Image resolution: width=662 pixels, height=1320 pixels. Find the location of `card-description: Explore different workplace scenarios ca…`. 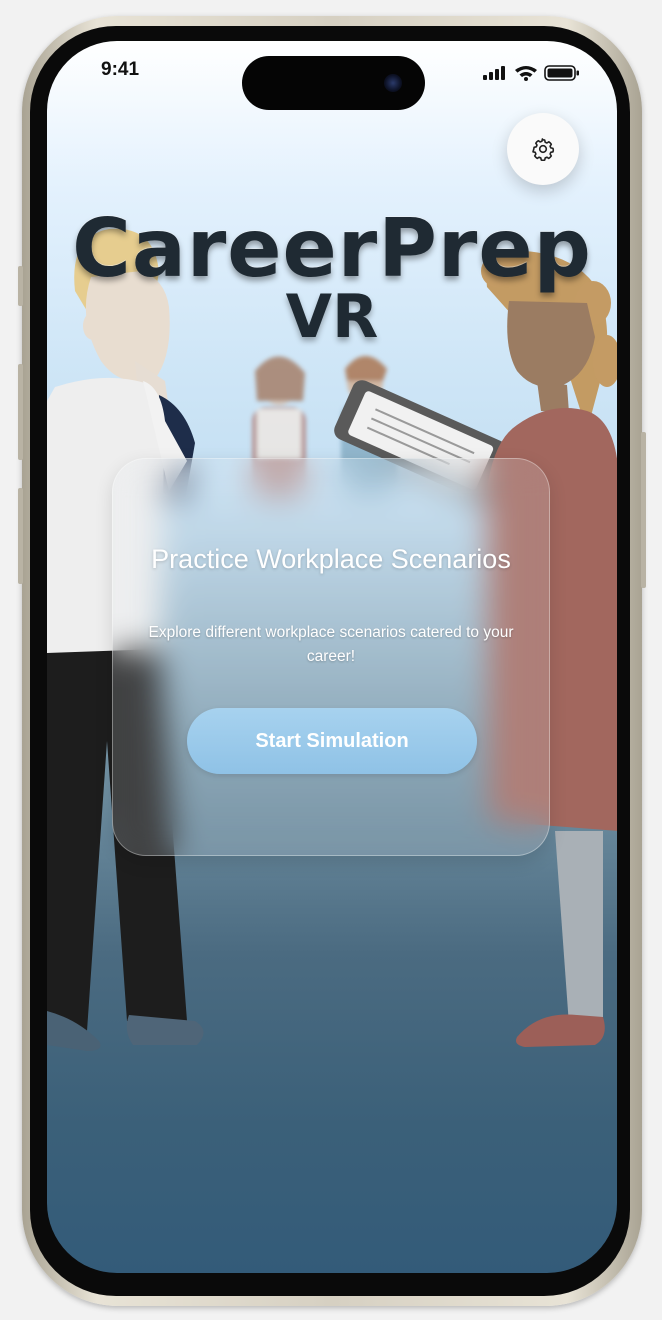

card-description: Explore different workplace scenarios ca… is located at coordinates (331, 644).